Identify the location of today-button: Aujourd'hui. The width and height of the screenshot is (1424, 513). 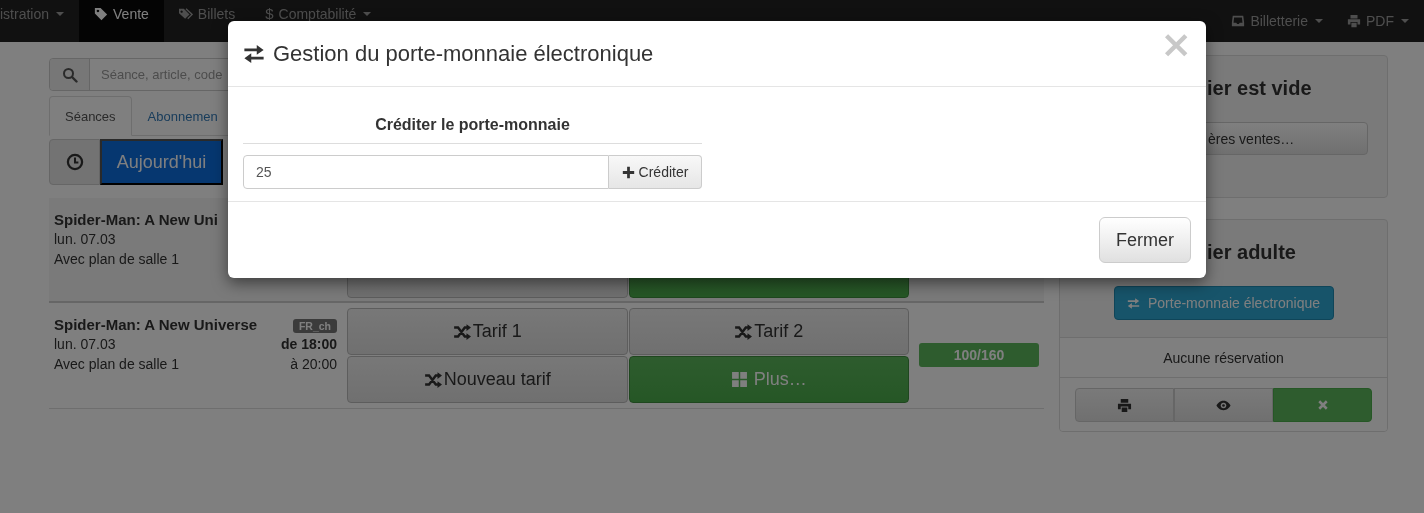
(161, 162).